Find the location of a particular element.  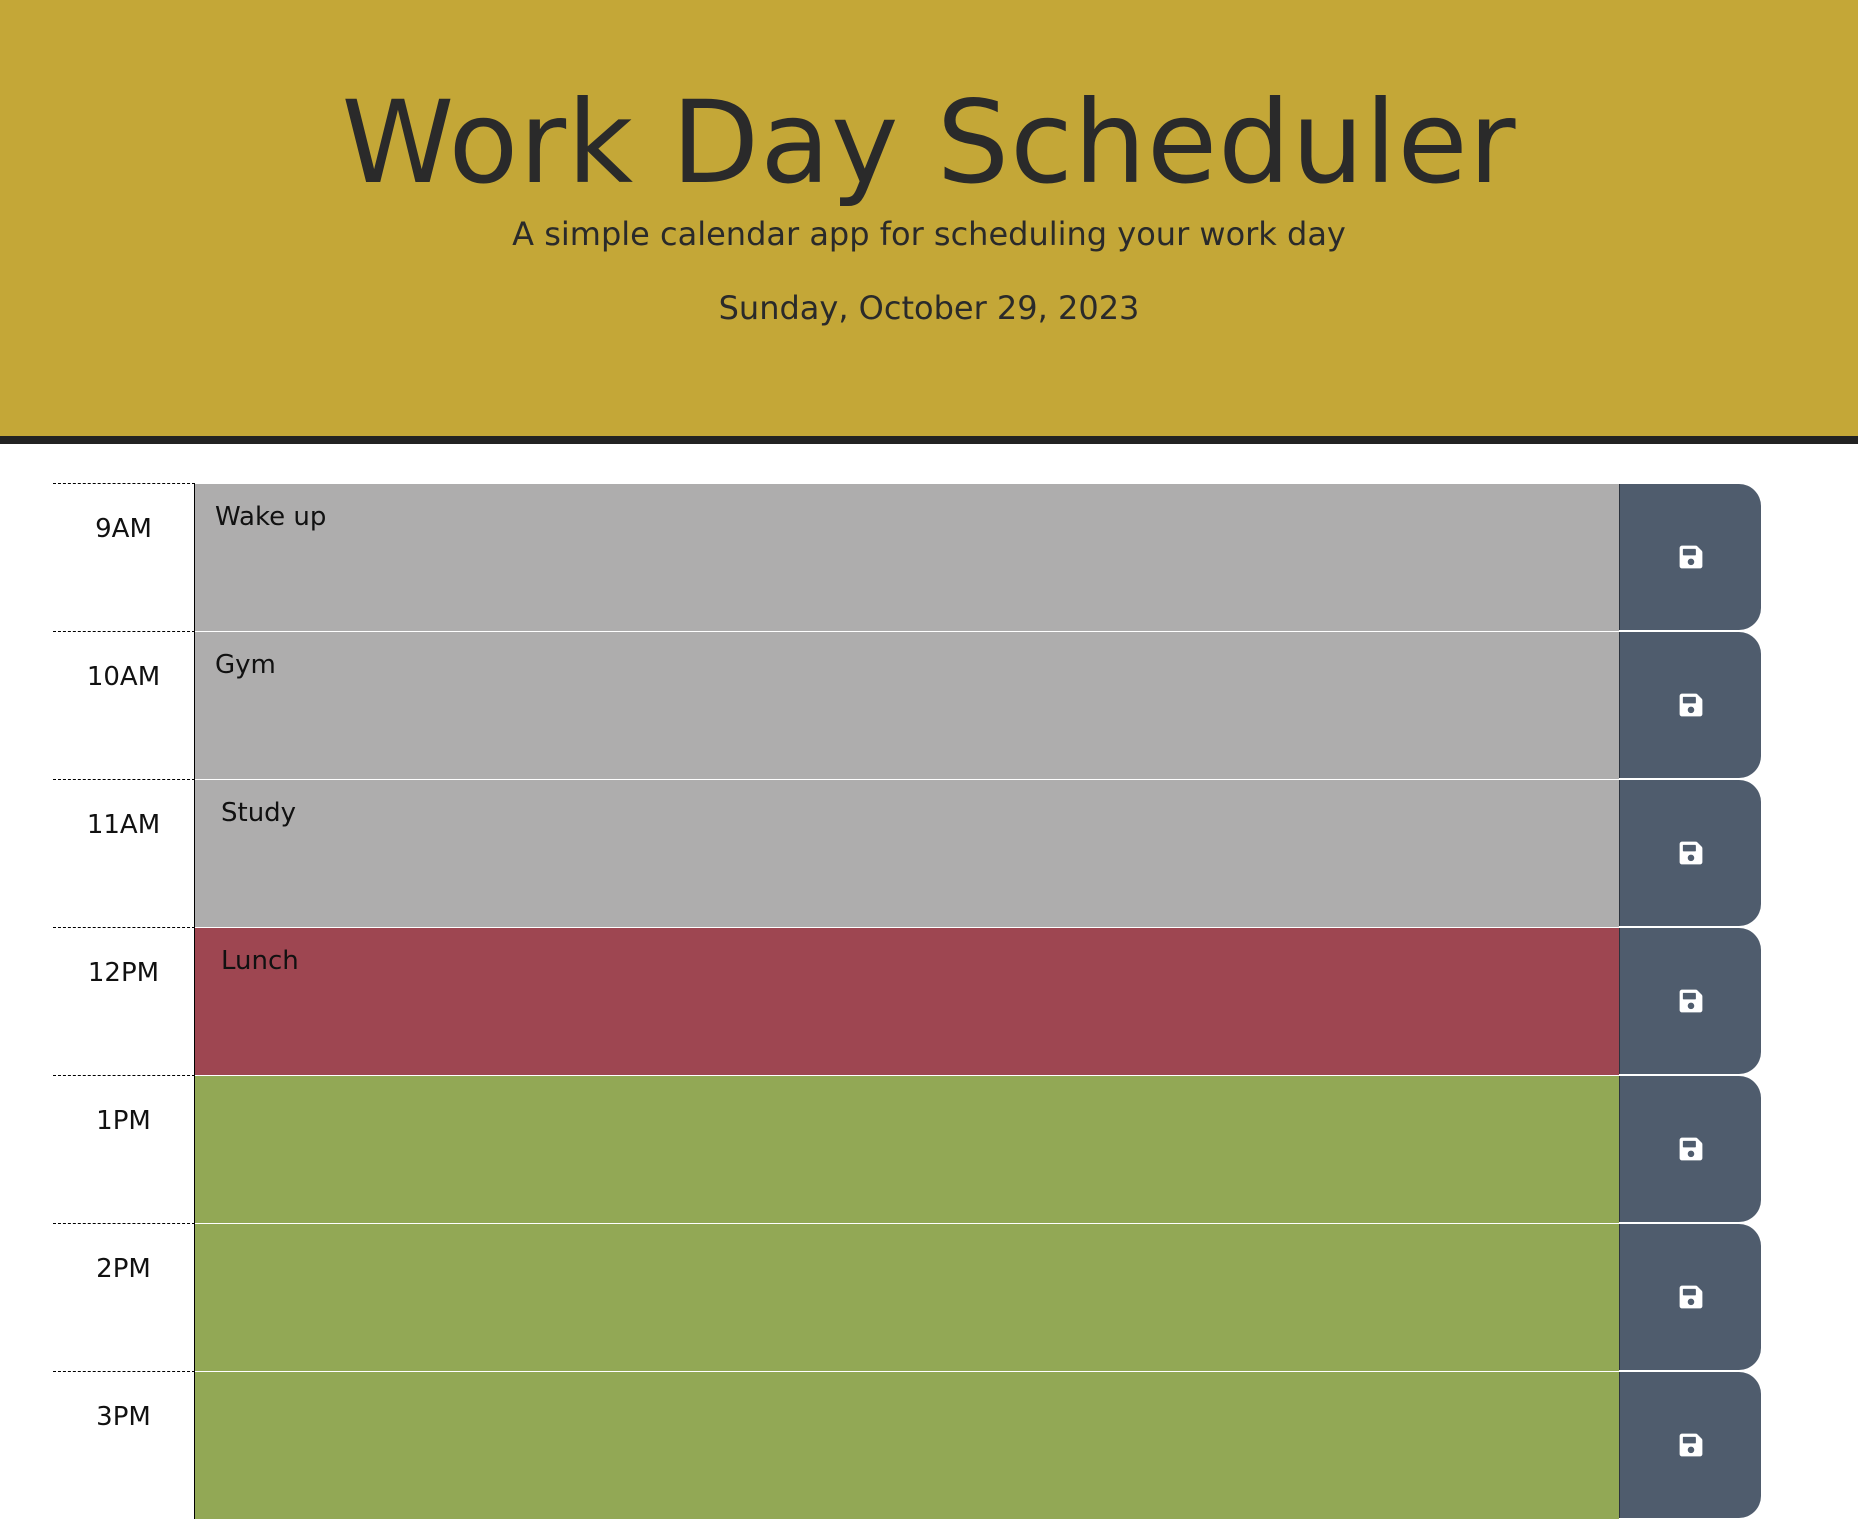

hour-label: 2PM is located at coordinates (124, 1297).